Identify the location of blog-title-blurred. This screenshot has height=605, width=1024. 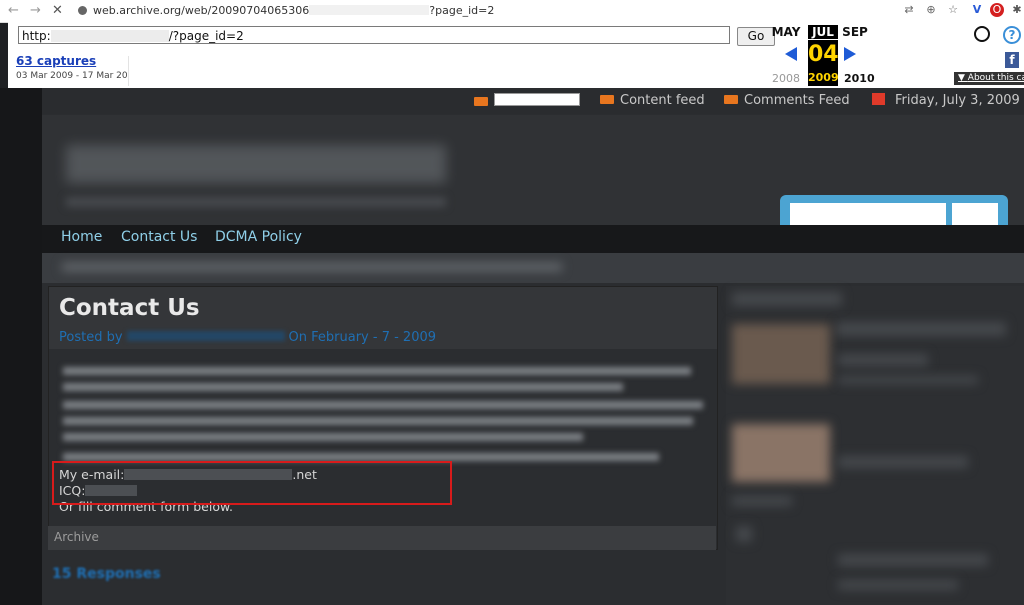
(256, 164).